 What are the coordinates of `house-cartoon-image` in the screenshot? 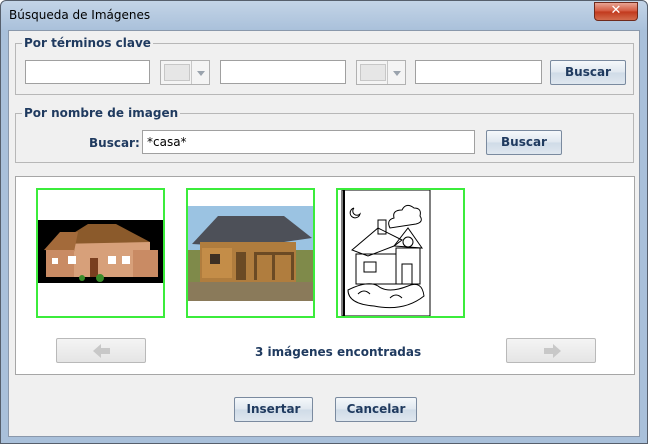 It's located at (100, 251).